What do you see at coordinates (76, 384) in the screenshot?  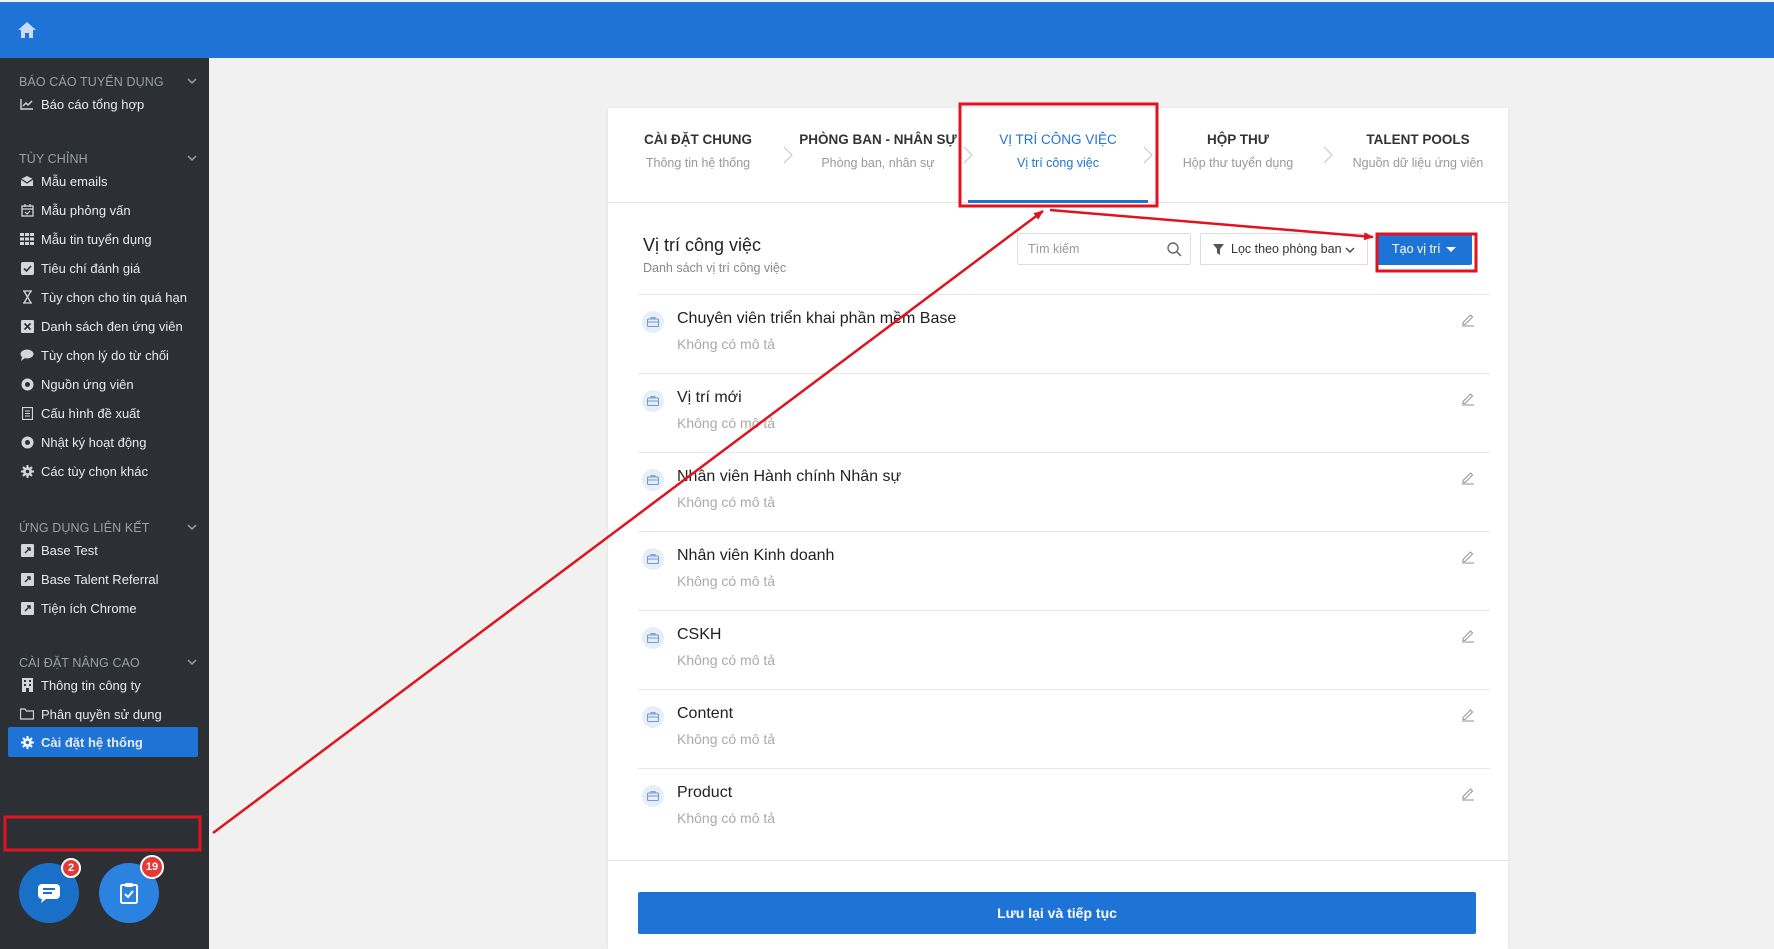 I see `sidebar-item-candidate-sources: Nguồn ứng viên` at bounding box center [76, 384].